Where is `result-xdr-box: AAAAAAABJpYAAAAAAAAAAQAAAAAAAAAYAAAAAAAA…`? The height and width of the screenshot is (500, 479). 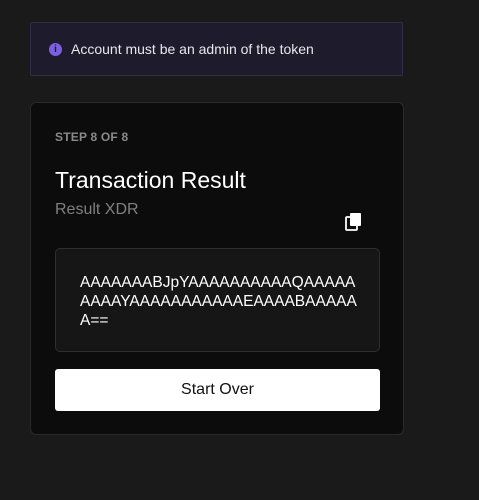 result-xdr-box: AAAAAAABJpYAAAAAAAAAAQAAAAAAAAAYAAAAAAAA… is located at coordinates (217, 300).